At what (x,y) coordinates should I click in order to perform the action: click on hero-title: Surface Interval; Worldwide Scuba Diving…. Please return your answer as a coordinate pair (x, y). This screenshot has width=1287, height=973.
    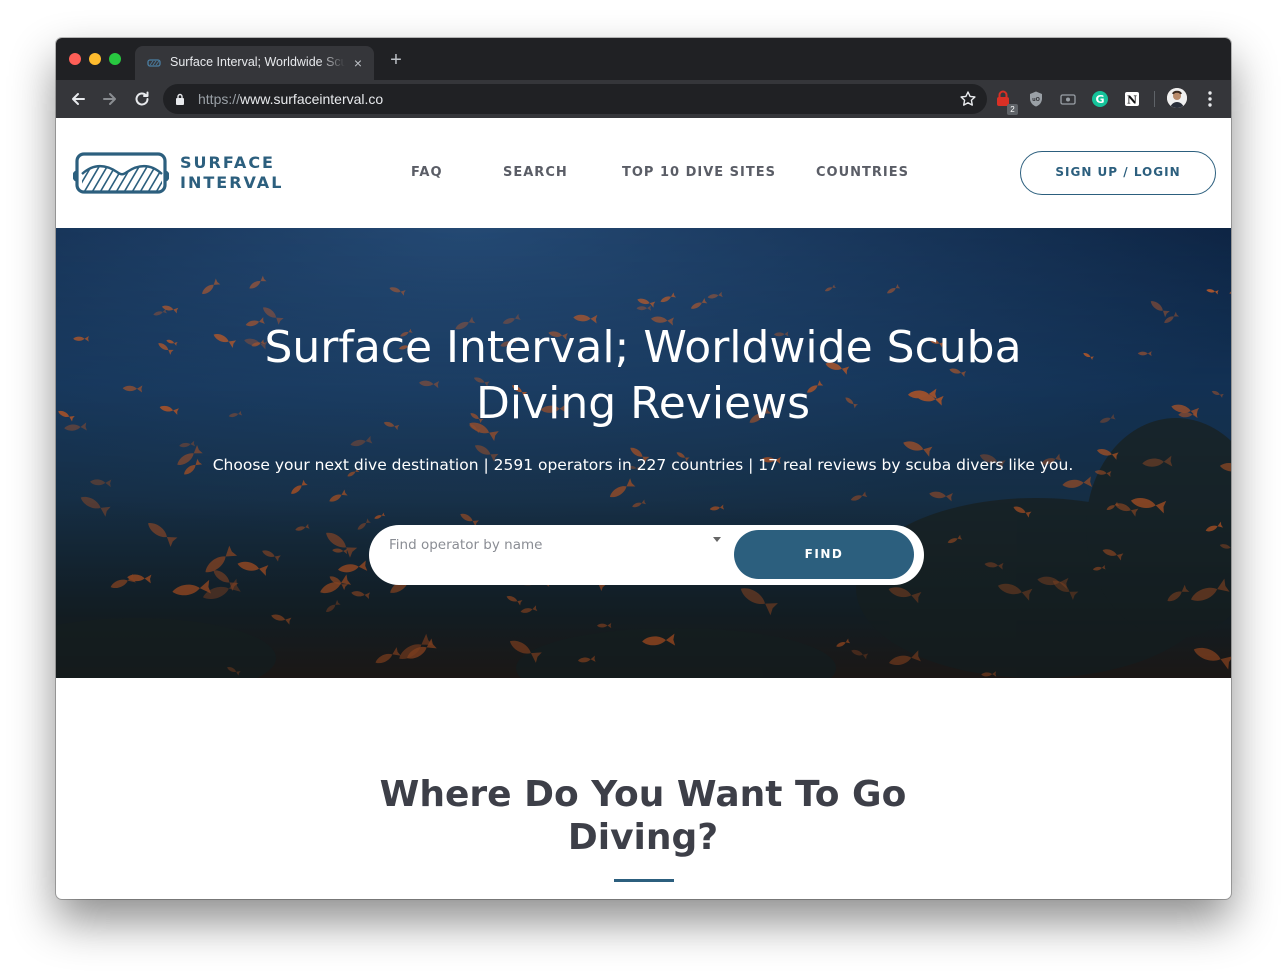
    Looking at the image, I should click on (643, 375).